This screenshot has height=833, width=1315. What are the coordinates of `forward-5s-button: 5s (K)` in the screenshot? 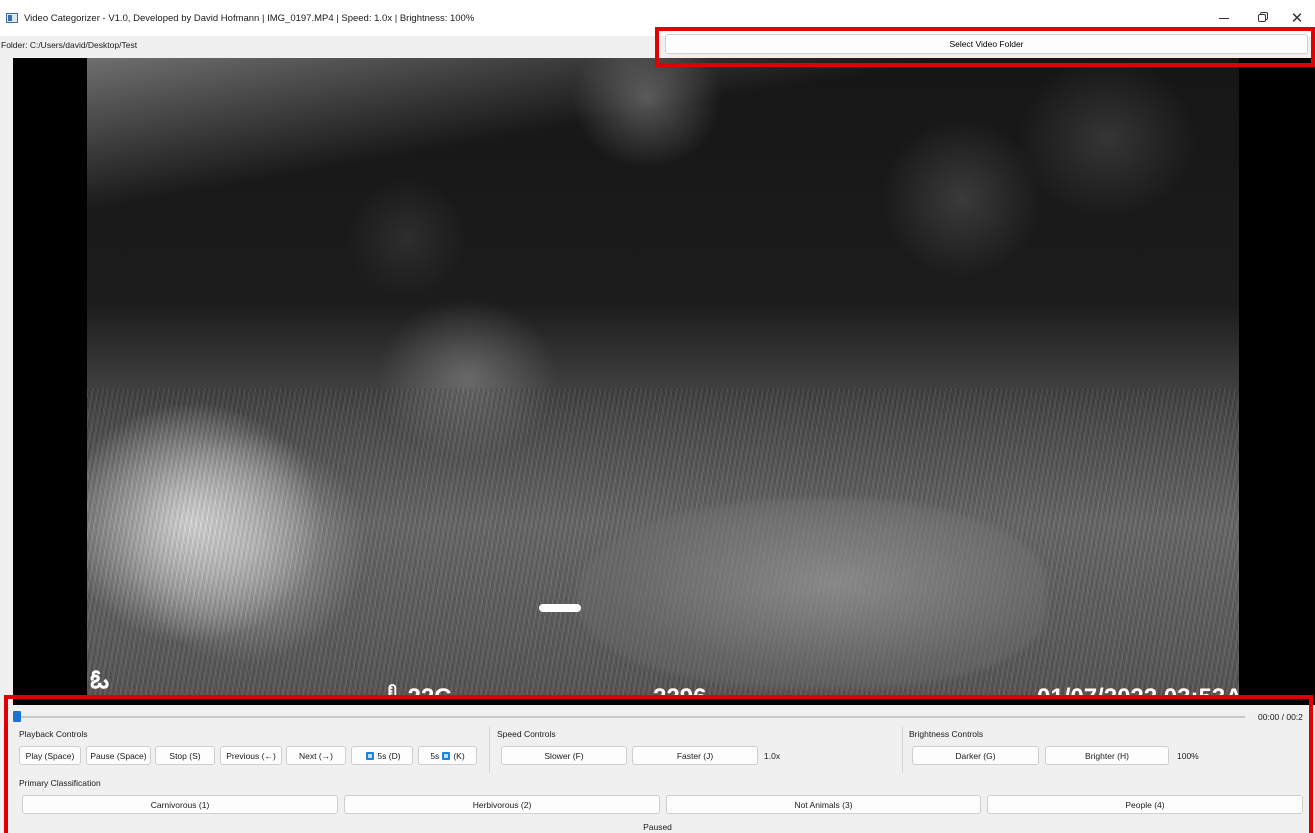 It's located at (447, 755).